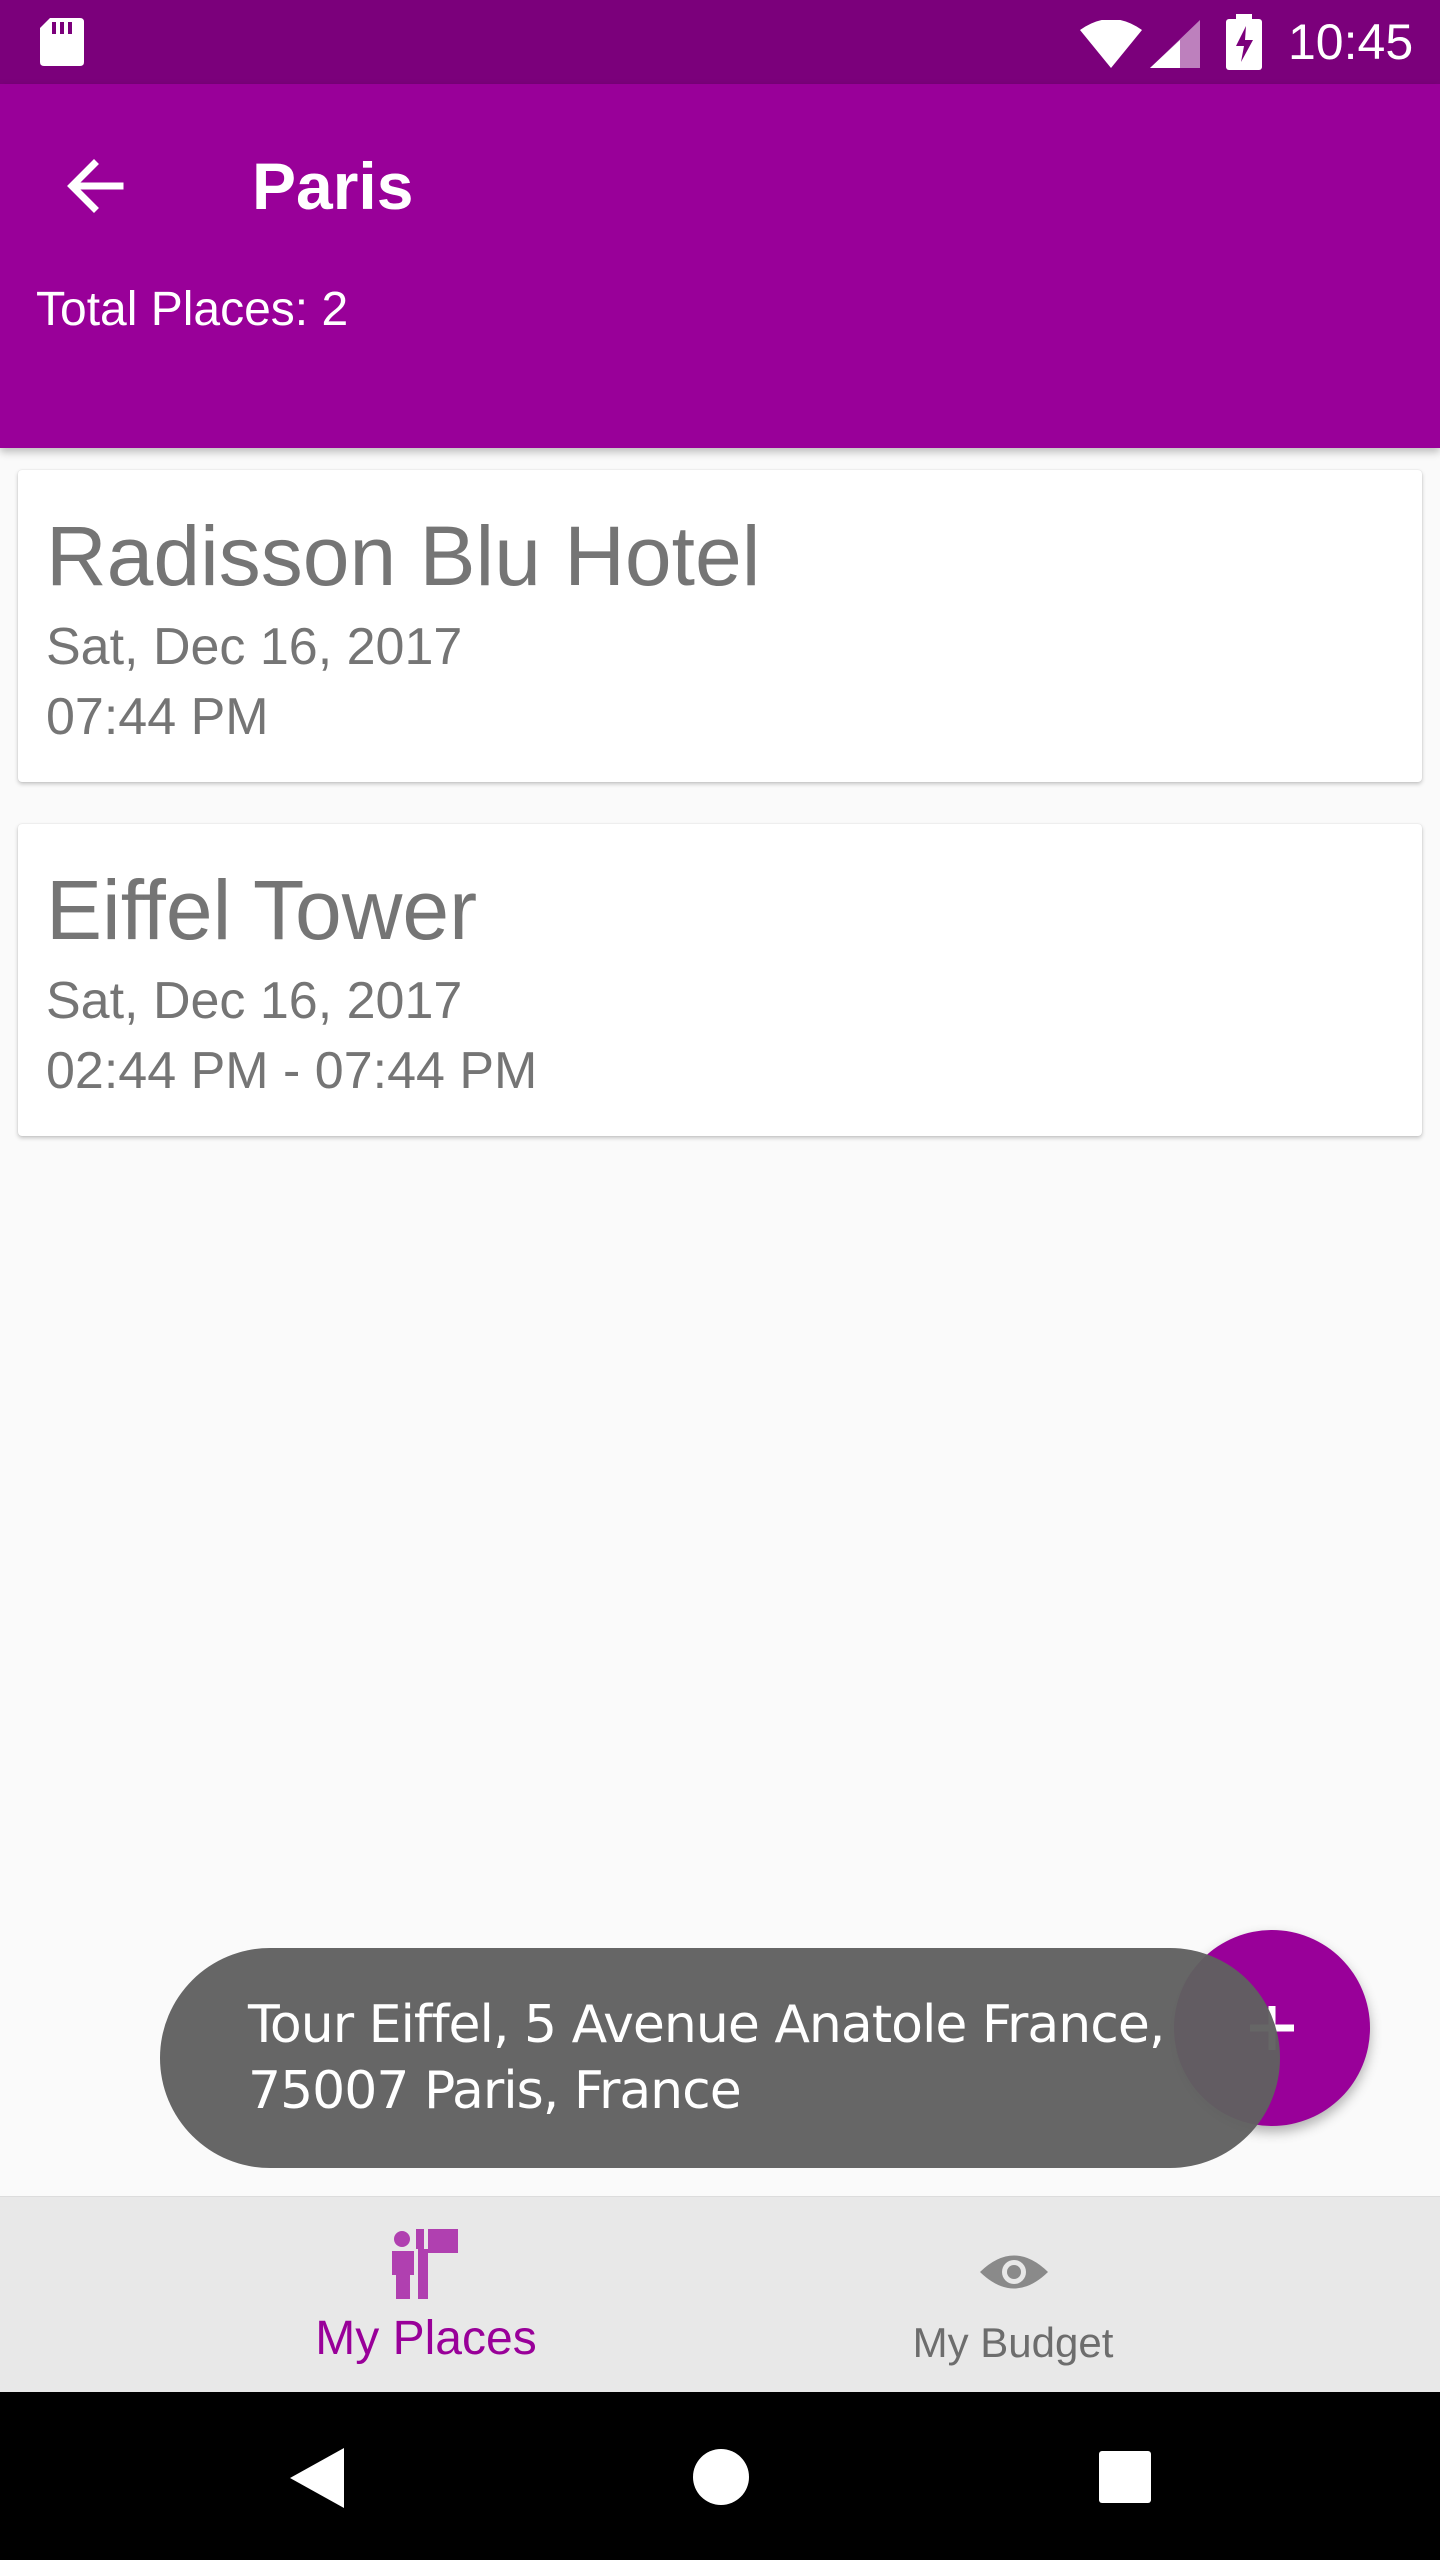 The height and width of the screenshot is (2560, 1440). I want to click on home-circle-icon, so click(721, 2477).